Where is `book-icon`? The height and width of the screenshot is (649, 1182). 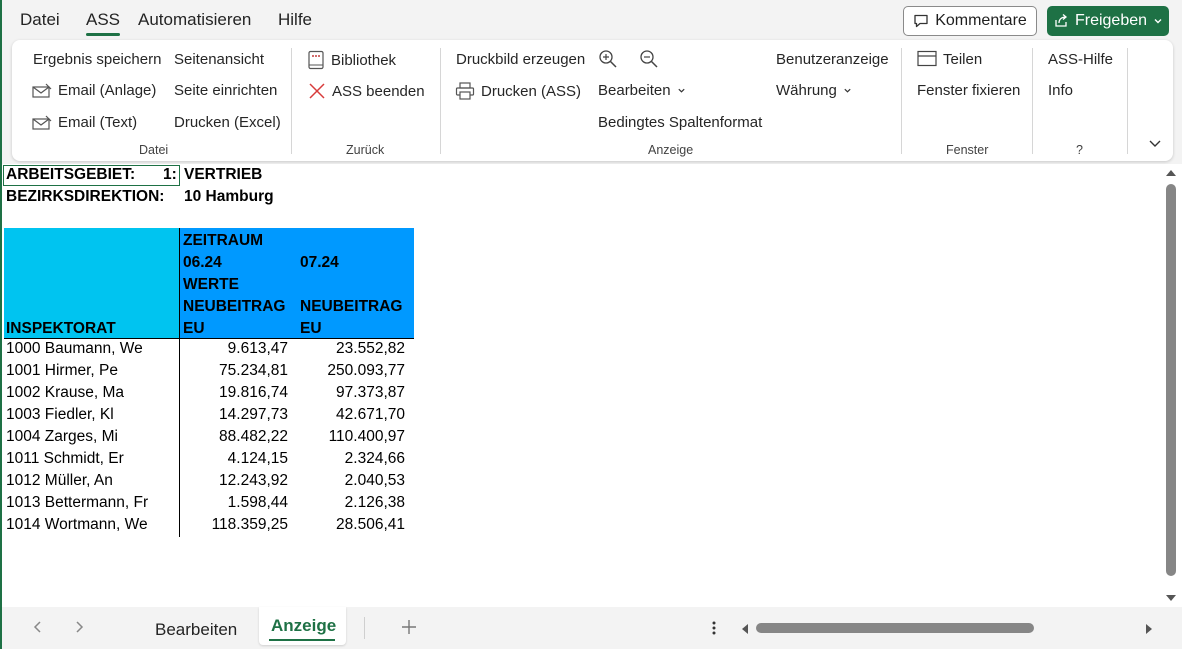
book-icon is located at coordinates (316, 60).